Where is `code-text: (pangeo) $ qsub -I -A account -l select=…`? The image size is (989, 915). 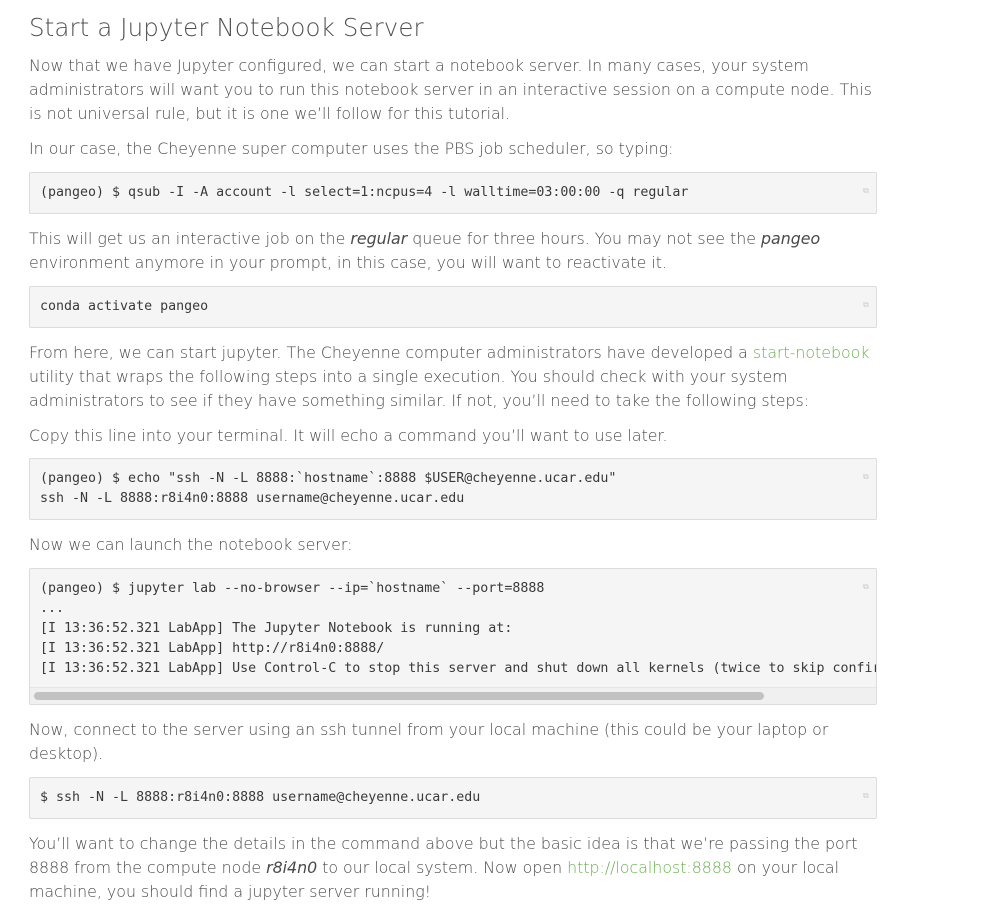
code-text: (pangeo) $ qsub -I -A account -l select=… is located at coordinates (446, 193).